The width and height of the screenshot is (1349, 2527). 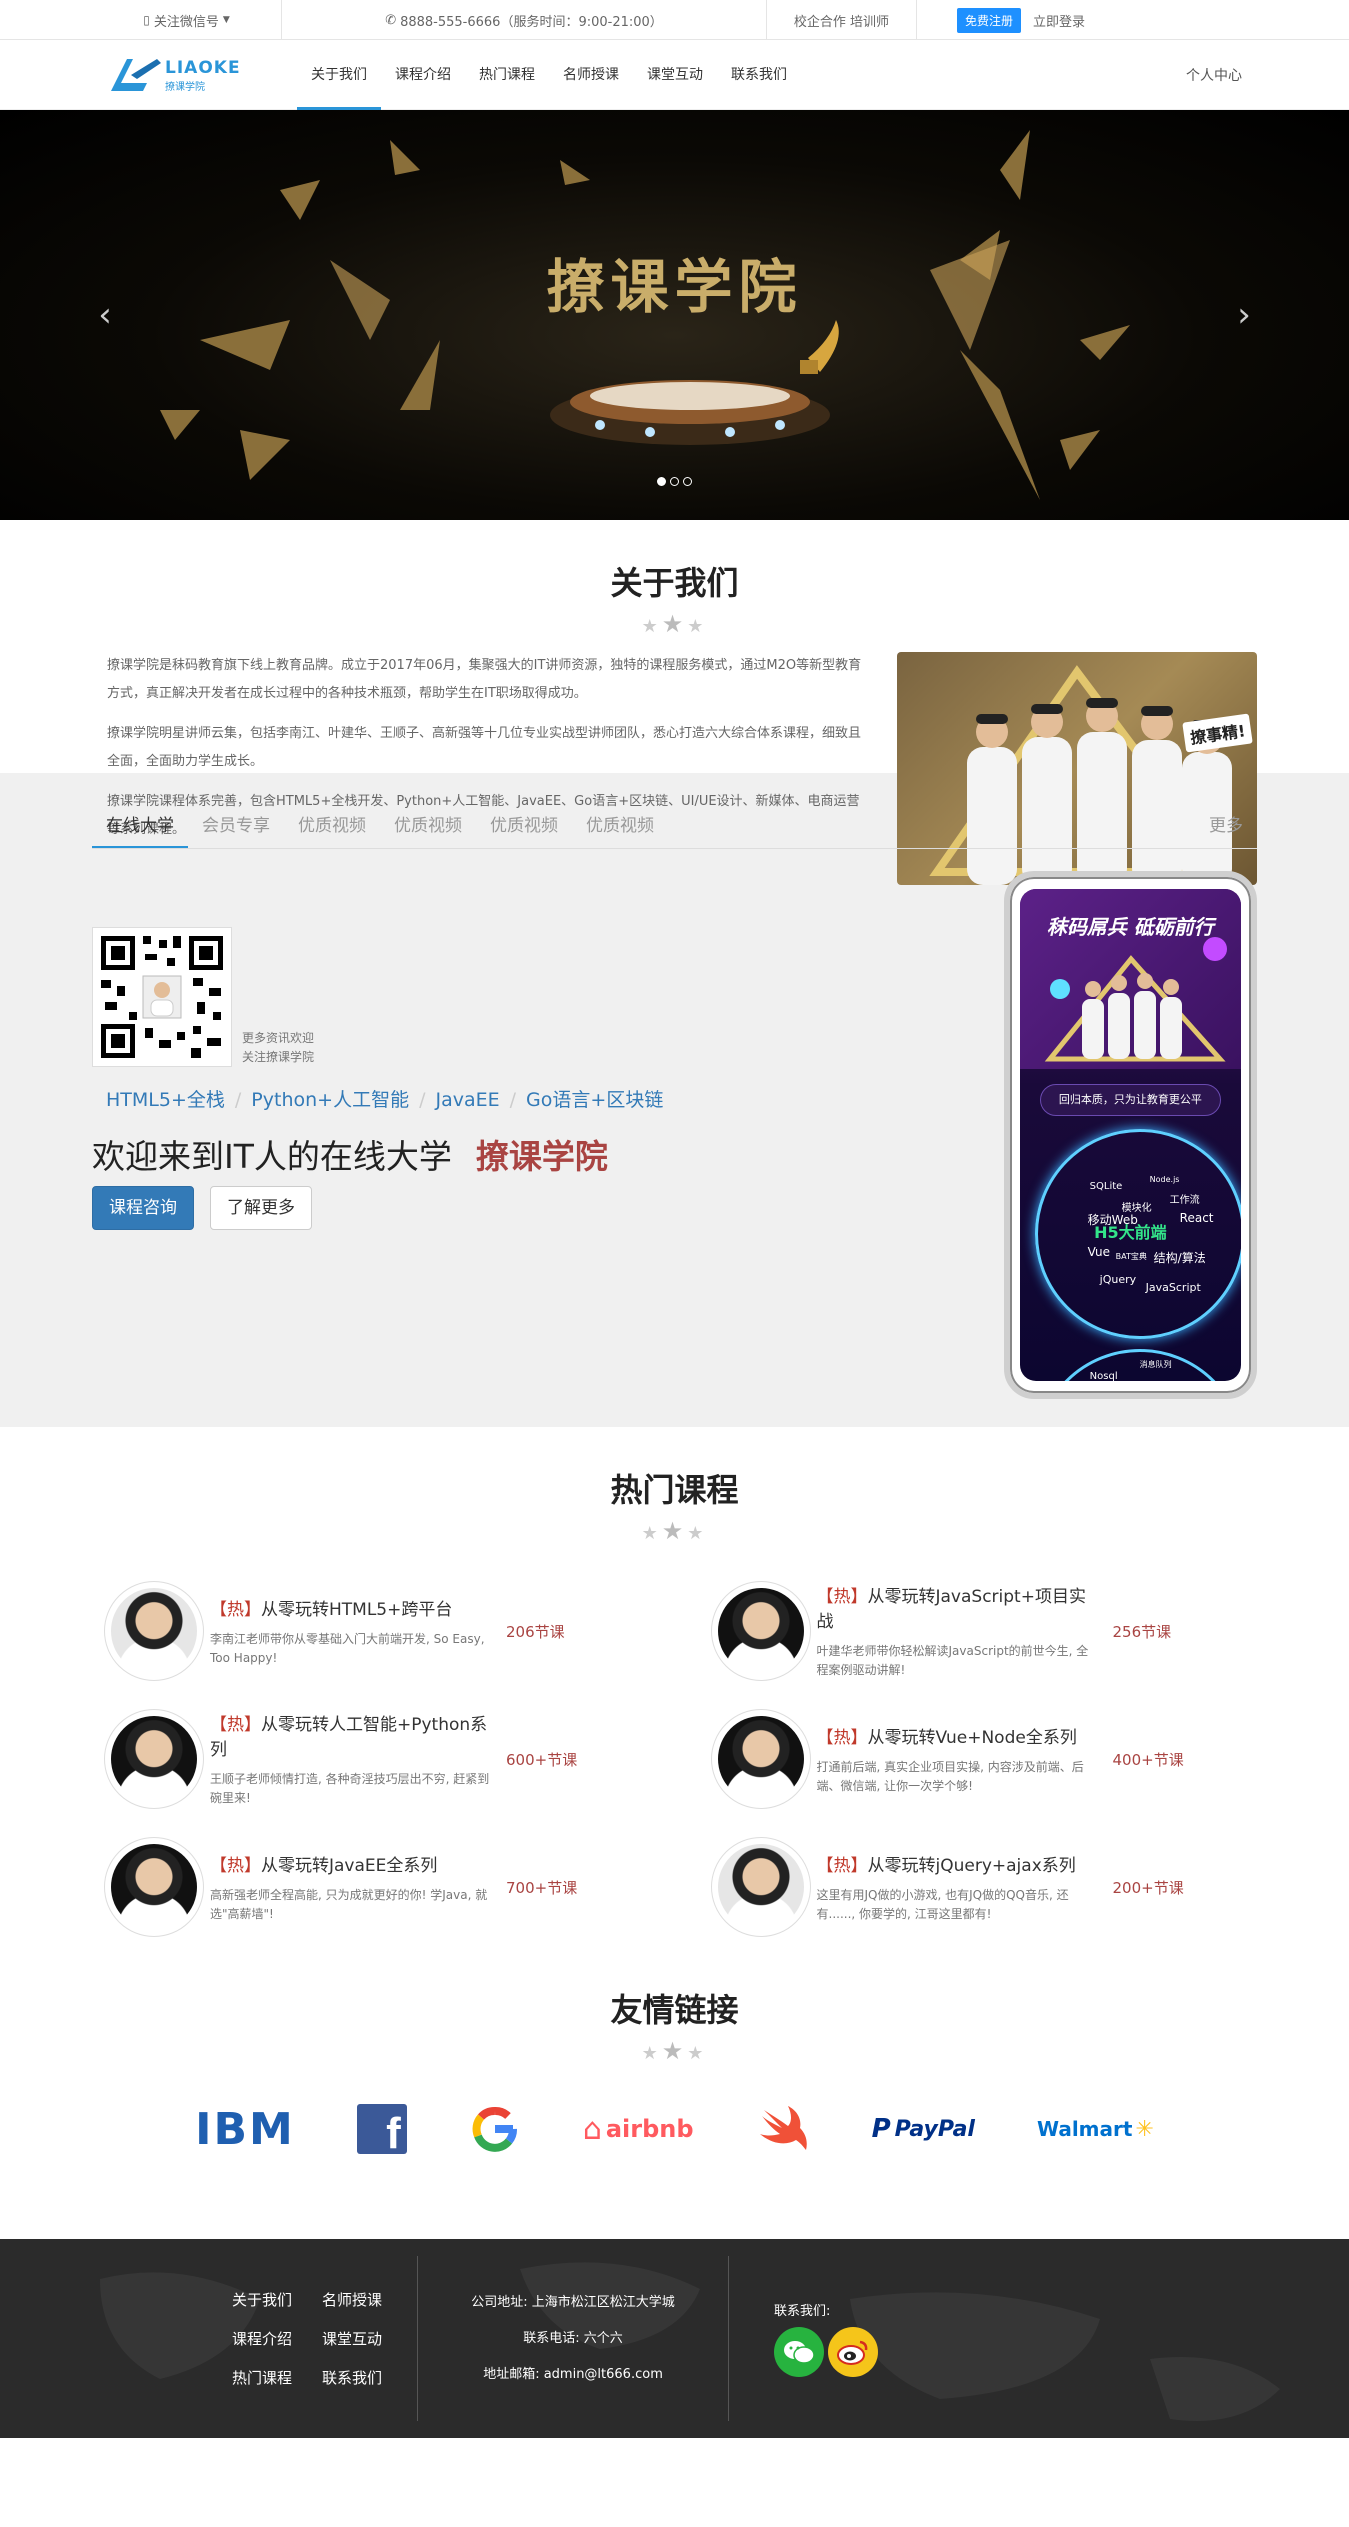 What do you see at coordinates (226, 20) in the screenshot?
I see `caret-down-icon: ▼` at bounding box center [226, 20].